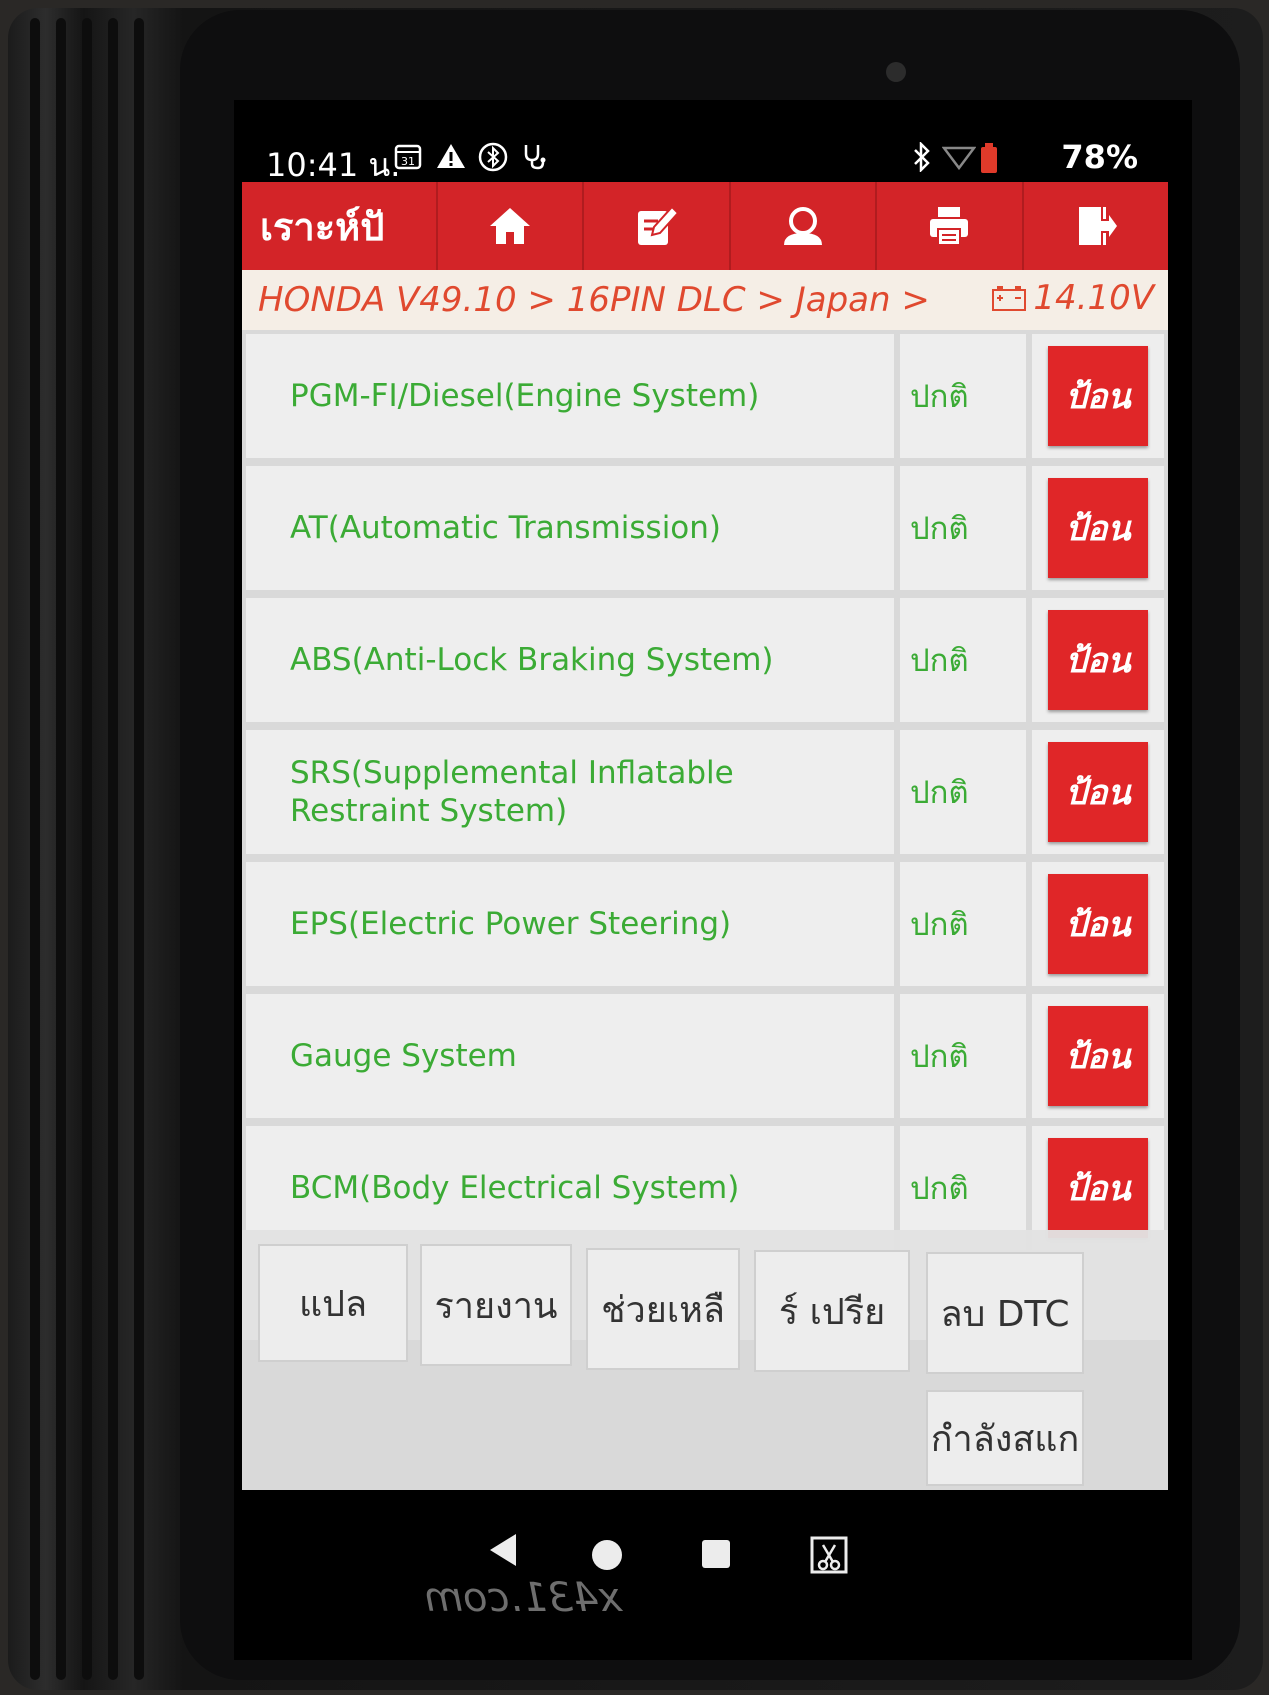 The width and height of the screenshot is (1269, 1695). What do you see at coordinates (340, 226) in the screenshot?
I see `app-title: เราะห์ปั` at bounding box center [340, 226].